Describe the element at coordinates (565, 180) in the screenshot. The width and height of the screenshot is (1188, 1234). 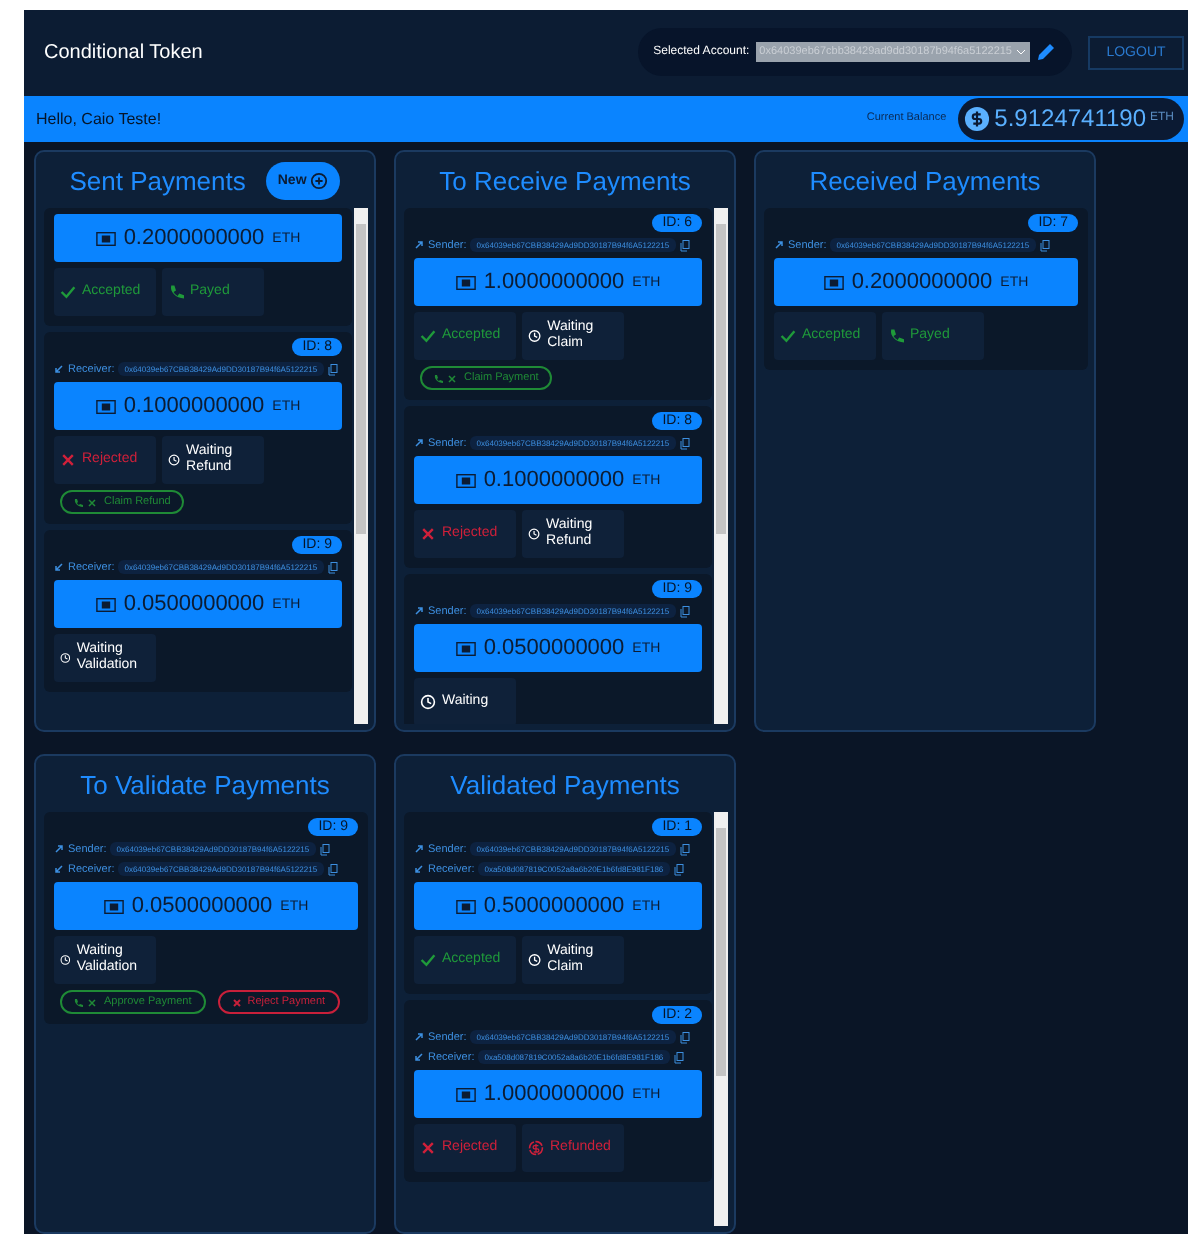
I see `panel-title: To Receive Payments` at that location.